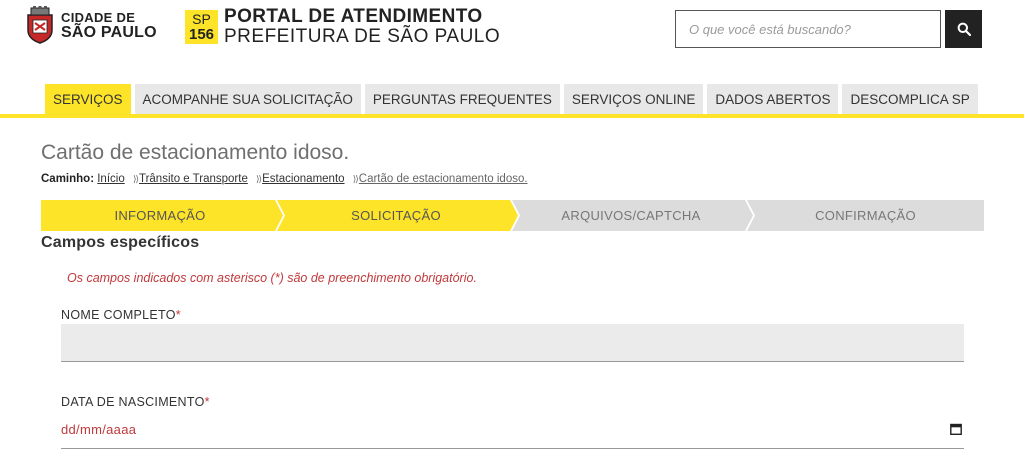 The image size is (1024, 461). What do you see at coordinates (773, 99) in the screenshot?
I see `nav-dados-abertos: DADOS ABERTOS` at bounding box center [773, 99].